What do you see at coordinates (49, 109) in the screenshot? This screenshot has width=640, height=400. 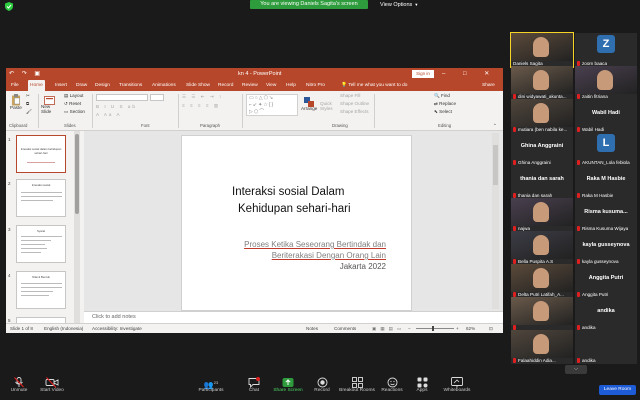 I see `new-slide-button: New Slide` at bounding box center [49, 109].